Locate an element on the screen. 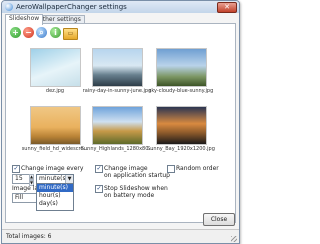 This screenshot has width=320, height=244. thumbnail-item: sky-cloudy-blue-sunny.jpg is located at coordinates (181, 71).